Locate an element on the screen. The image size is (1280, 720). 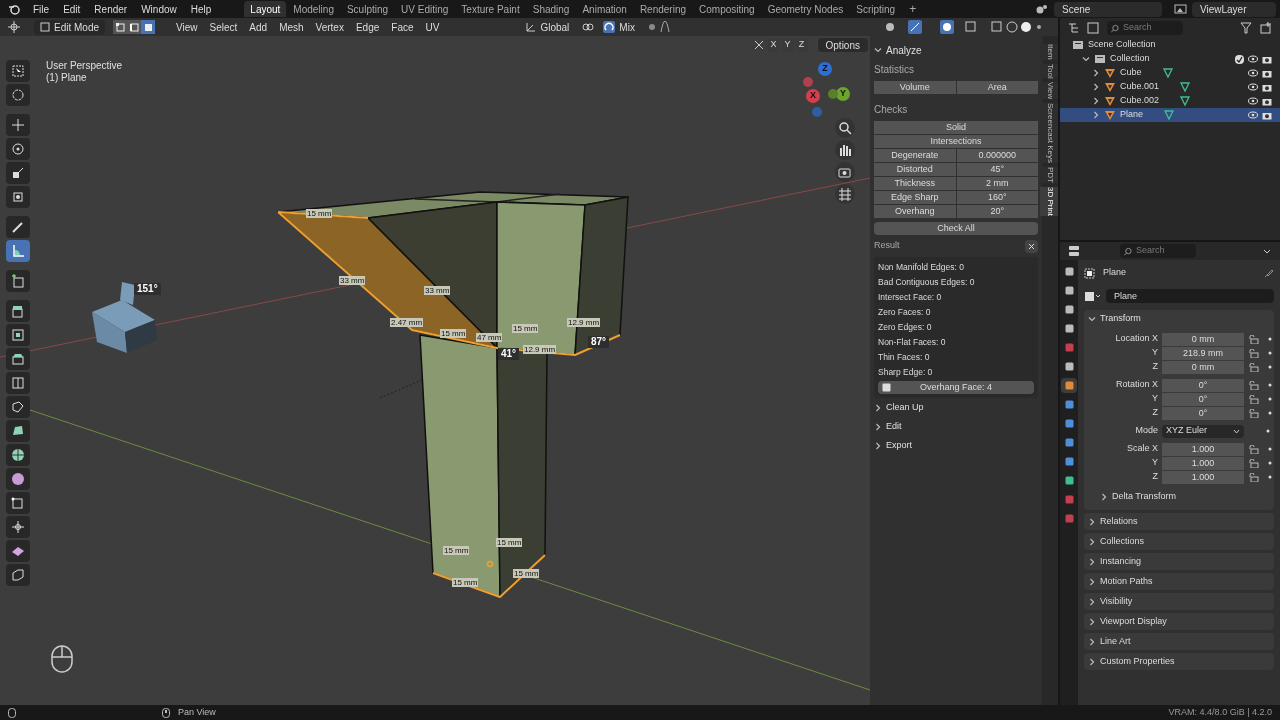
workspace-tab: Modeling is located at coordinates (313, 9).